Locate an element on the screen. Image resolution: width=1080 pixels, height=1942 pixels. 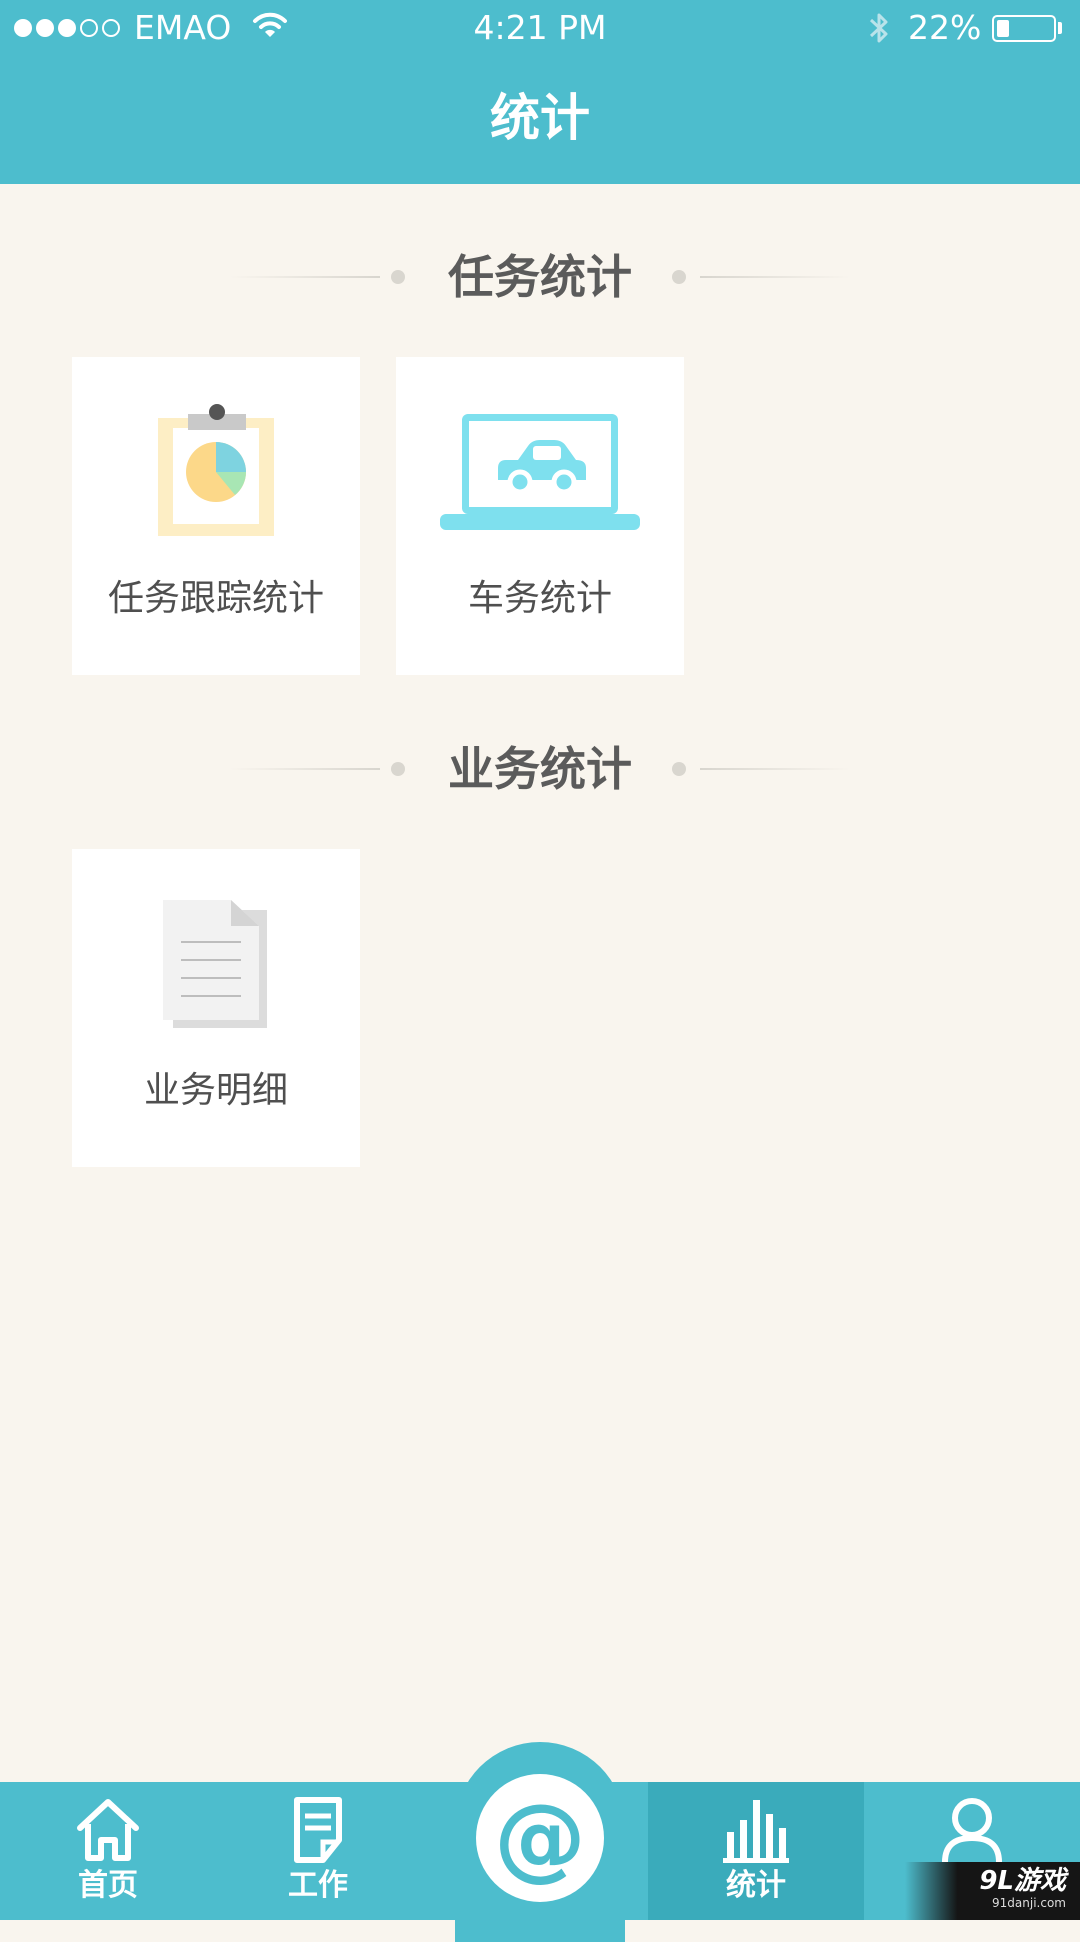
work-document-icon is located at coordinates (318, 1830).